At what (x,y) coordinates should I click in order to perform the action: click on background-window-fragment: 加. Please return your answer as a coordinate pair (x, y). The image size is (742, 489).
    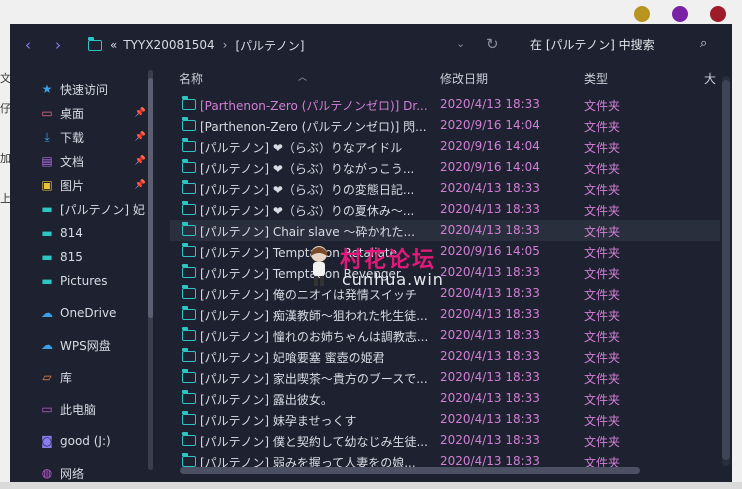
    Looking at the image, I should click on (5, 158).